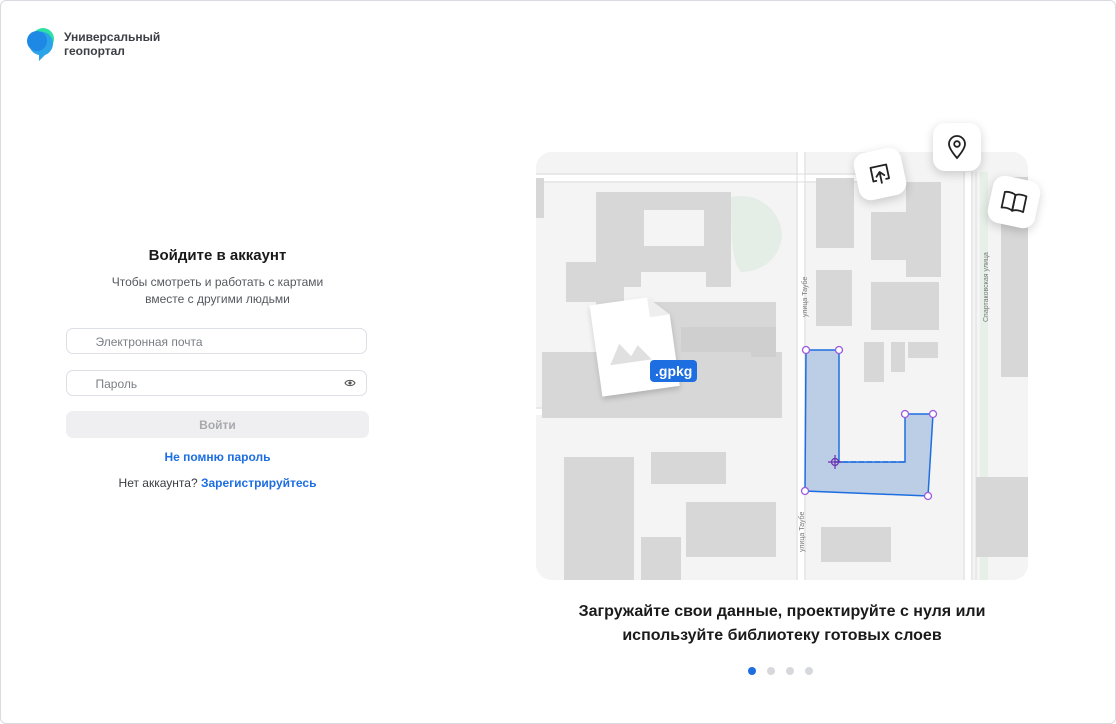 This screenshot has width=1116, height=724. What do you see at coordinates (158, 483) in the screenshot?
I see `no-account-text: Нет аккаунта?` at bounding box center [158, 483].